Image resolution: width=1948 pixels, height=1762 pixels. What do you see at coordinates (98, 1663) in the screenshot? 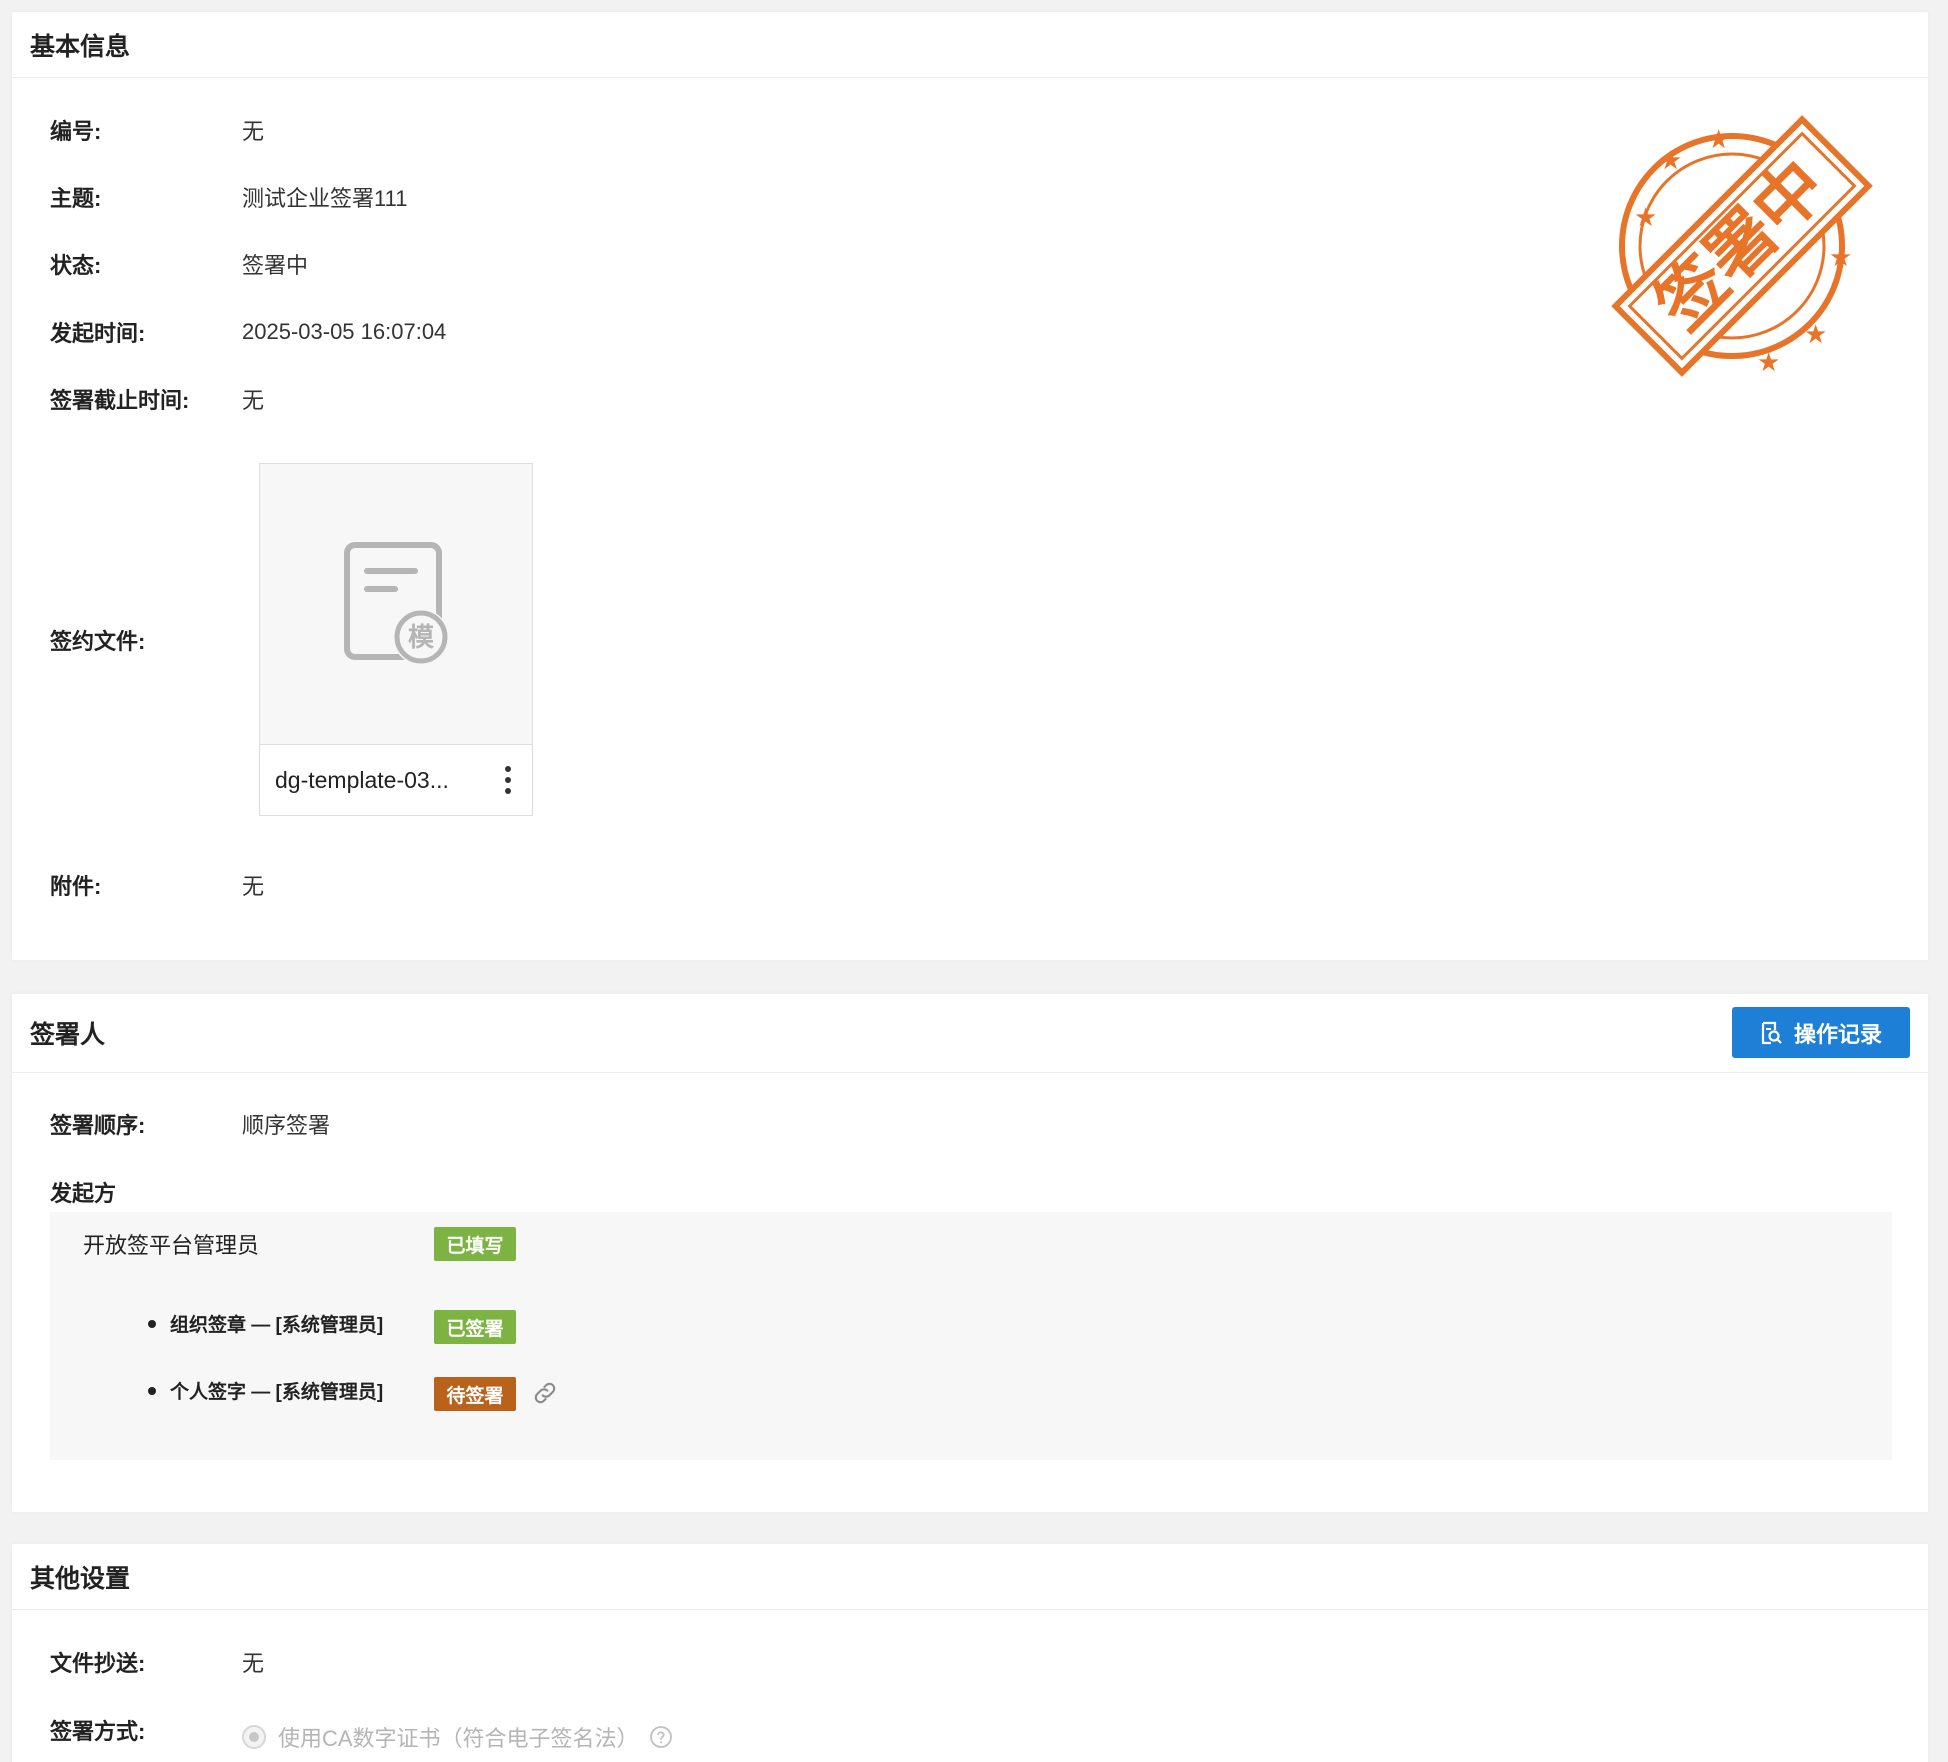
I see `field-label: 文件抄送:` at bounding box center [98, 1663].